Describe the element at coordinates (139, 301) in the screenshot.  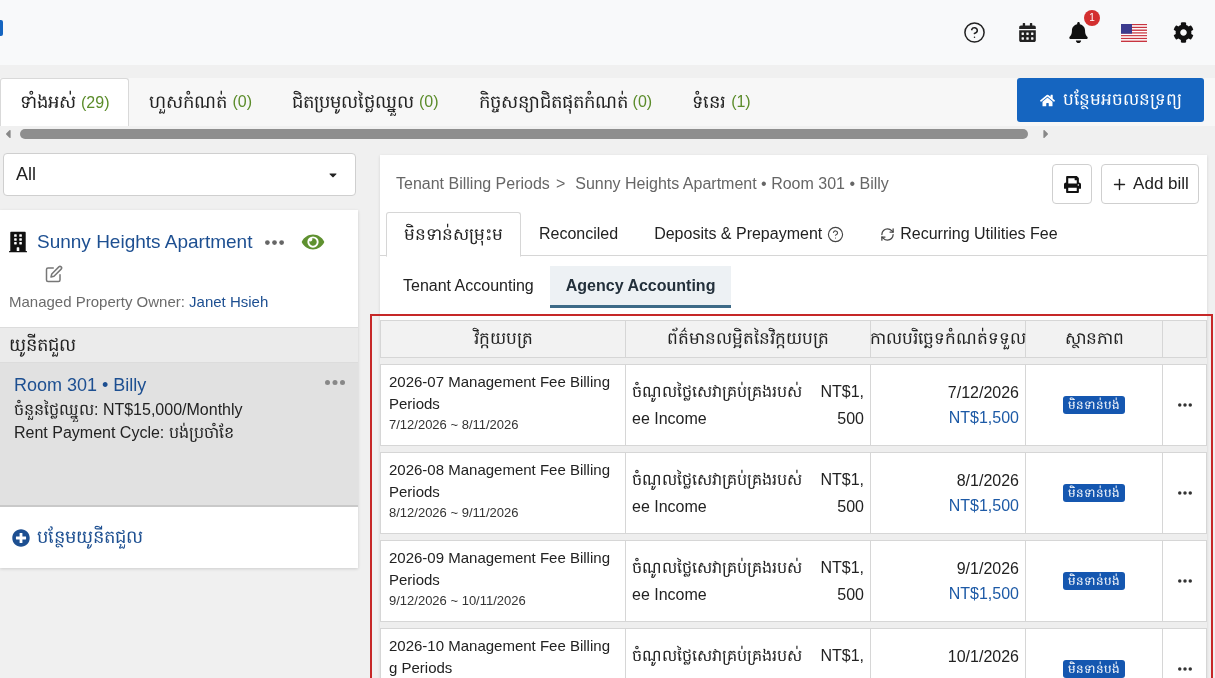
I see `owner-text: Managed Property Owner: Janet Hsieh` at that location.